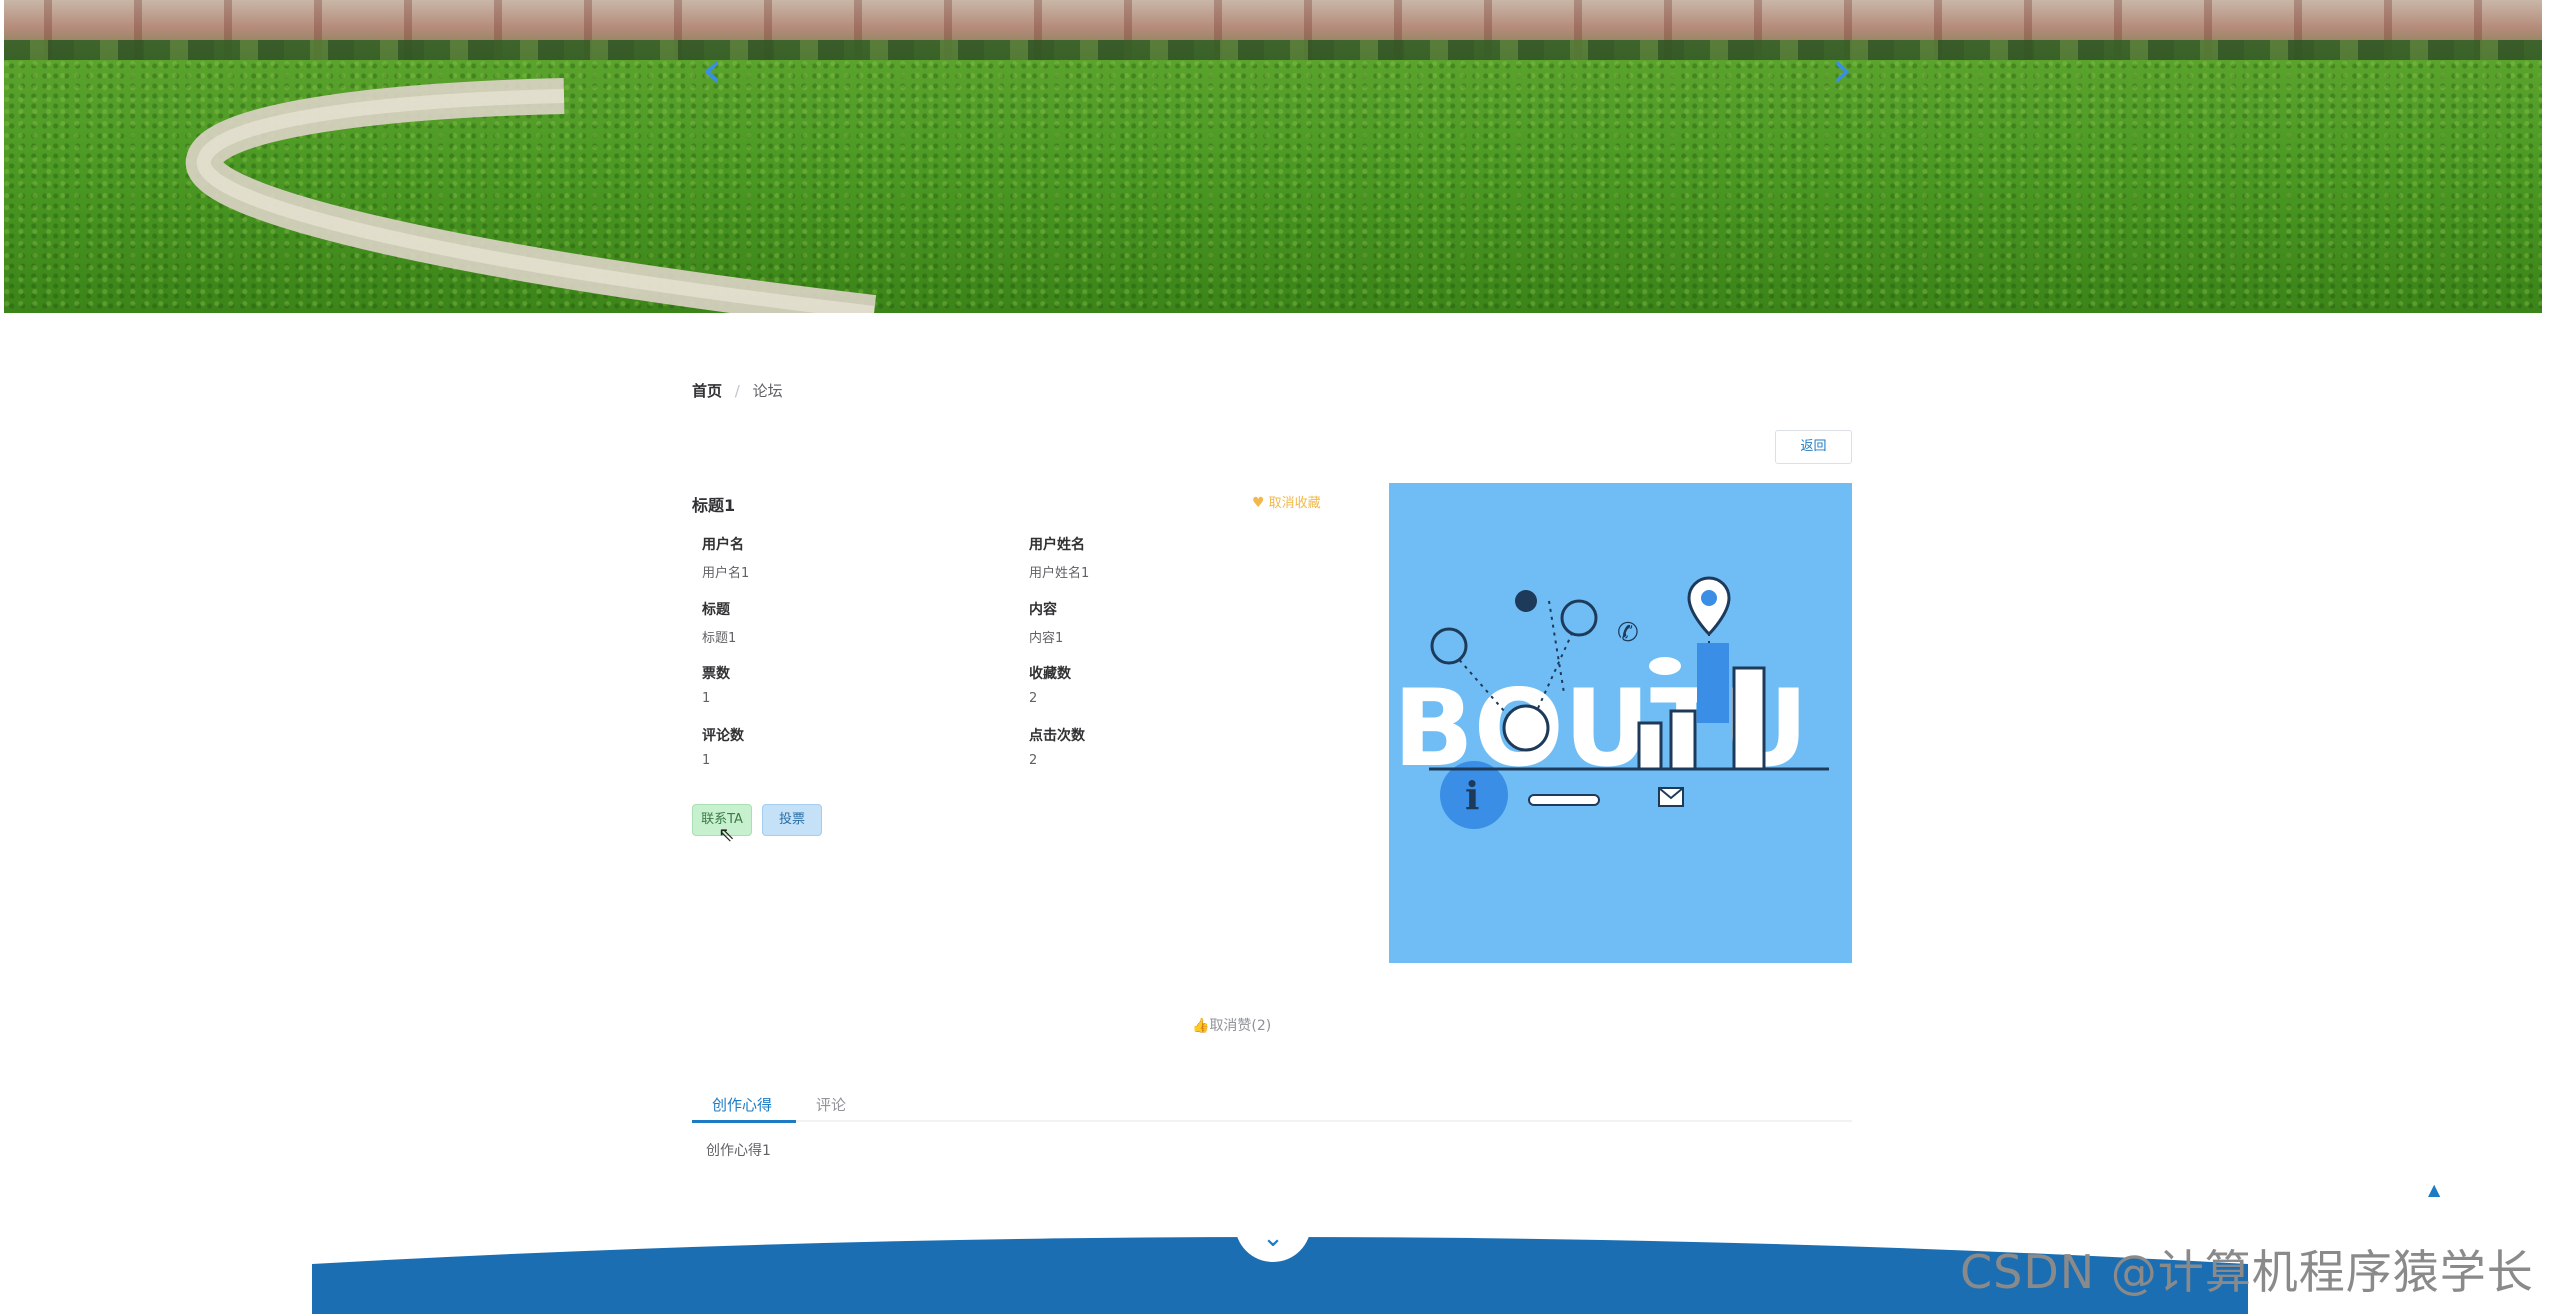 Image resolution: width=2560 pixels, height=1314 pixels. What do you see at coordinates (831, 1104) in the screenshot?
I see `tab-comments: 评论` at bounding box center [831, 1104].